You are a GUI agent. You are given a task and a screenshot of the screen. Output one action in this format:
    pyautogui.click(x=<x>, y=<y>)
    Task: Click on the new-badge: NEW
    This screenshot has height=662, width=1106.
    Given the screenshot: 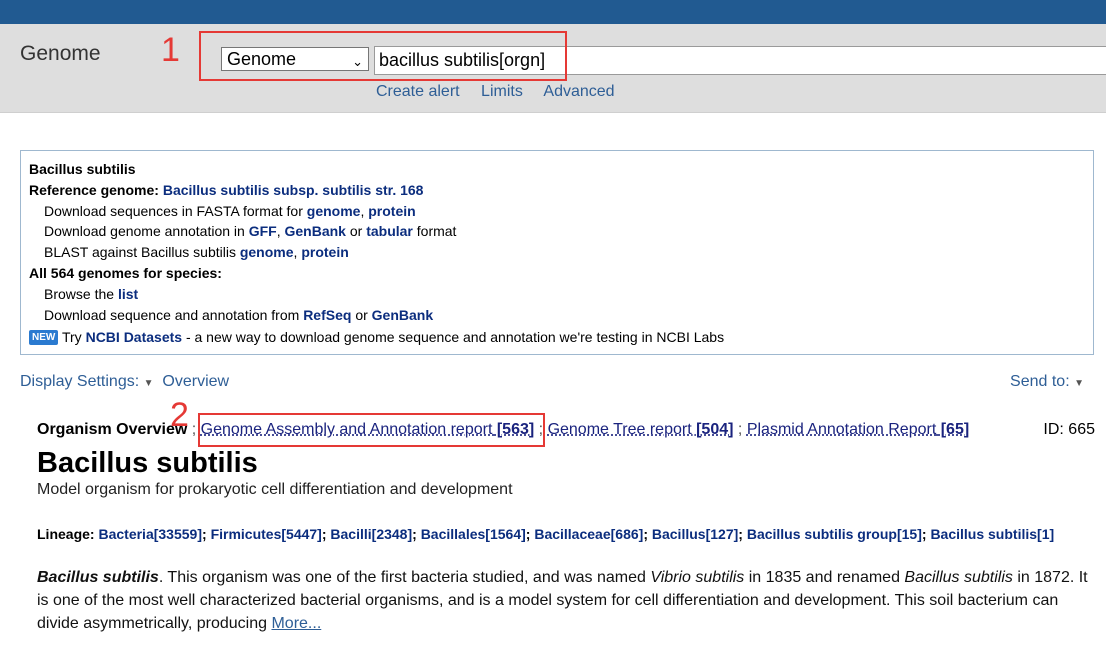 What is the action you would take?
    pyautogui.click(x=44, y=338)
    